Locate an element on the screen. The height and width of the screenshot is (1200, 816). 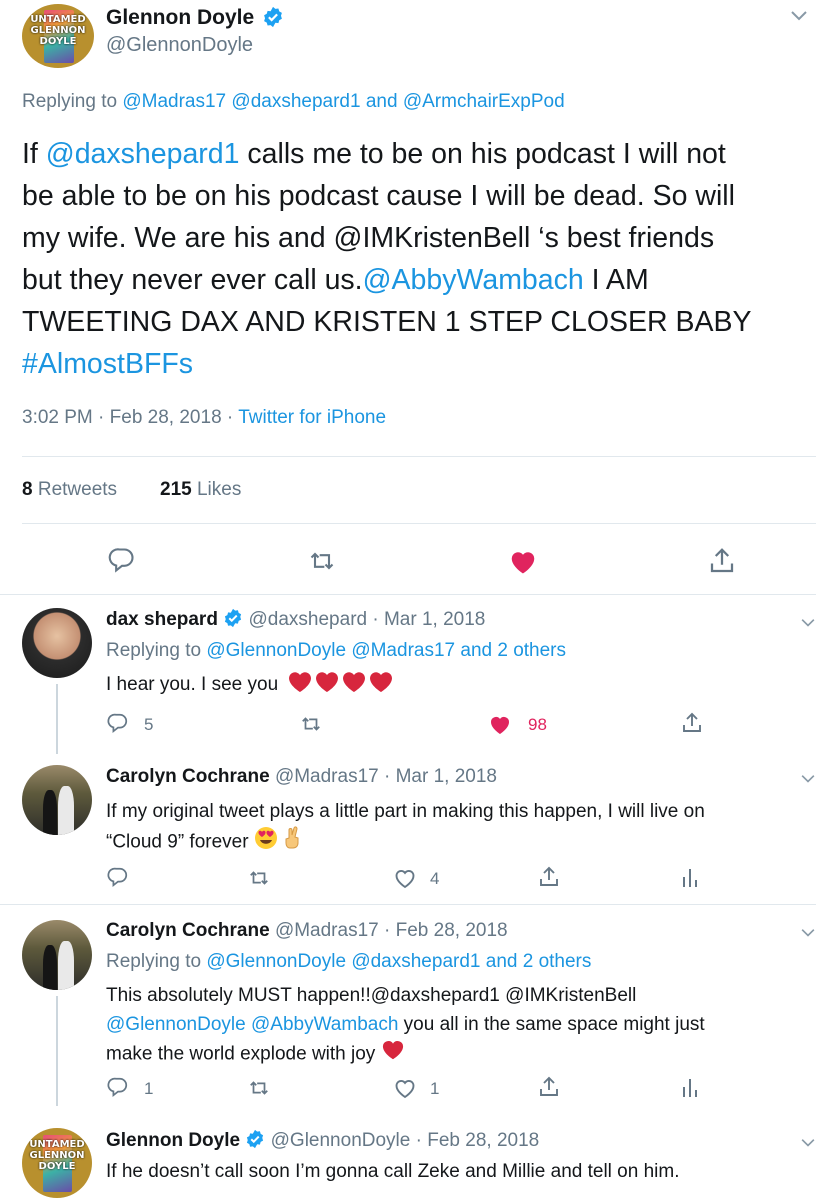
likes-count: 215 is located at coordinates (176, 489).